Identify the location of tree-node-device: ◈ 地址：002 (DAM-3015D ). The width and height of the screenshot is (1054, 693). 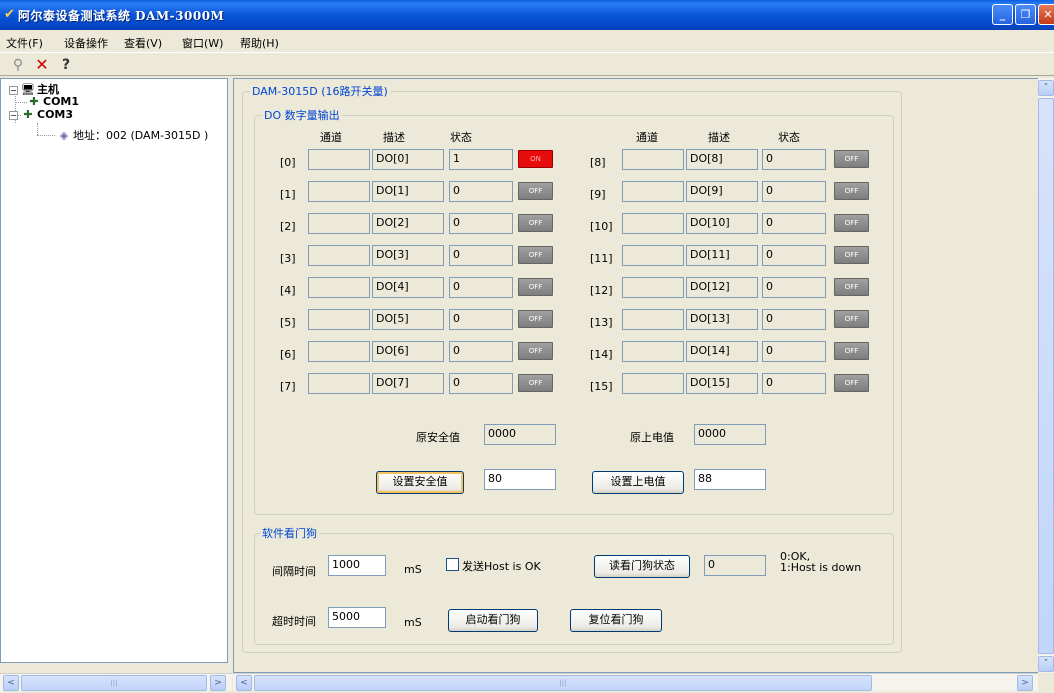
(133, 135).